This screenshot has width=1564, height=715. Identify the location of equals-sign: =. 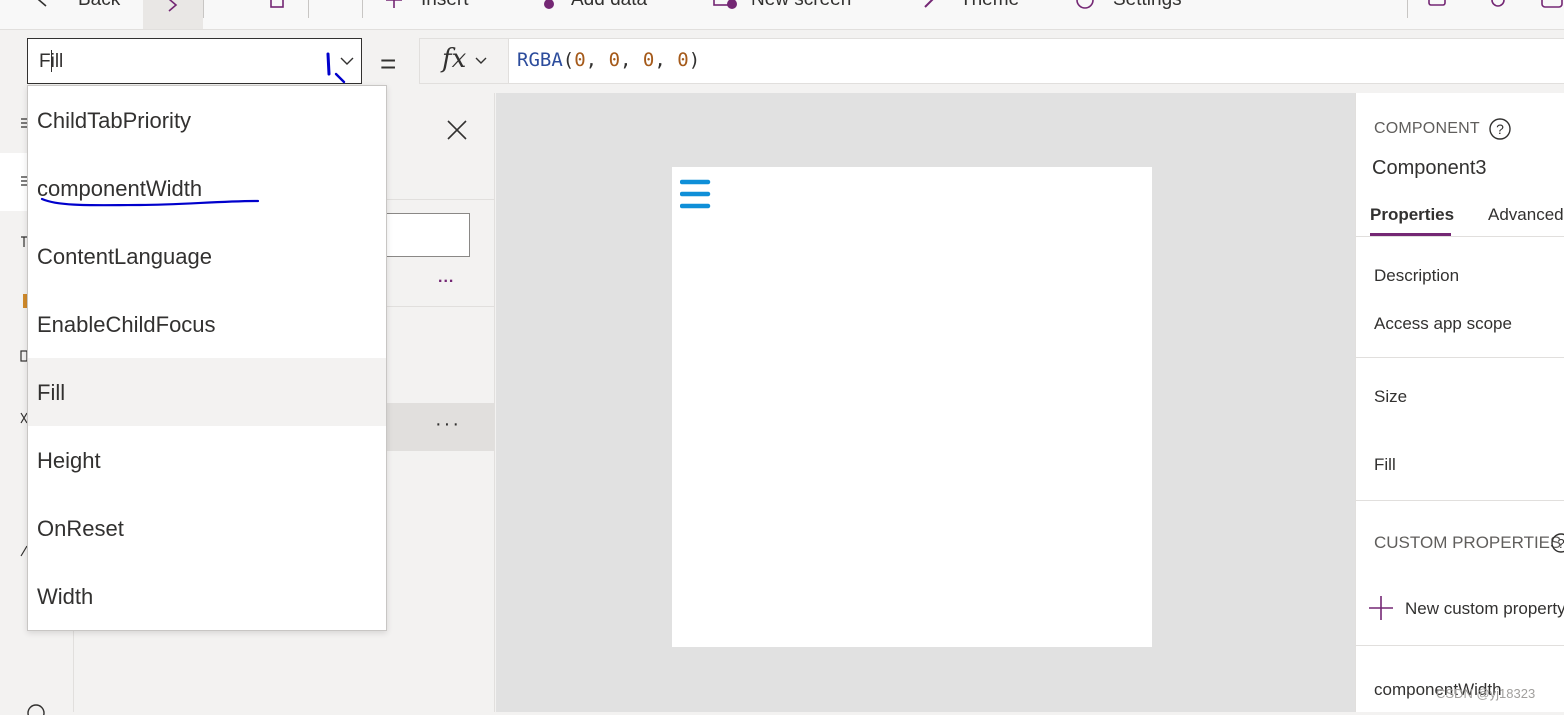
(388, 63).